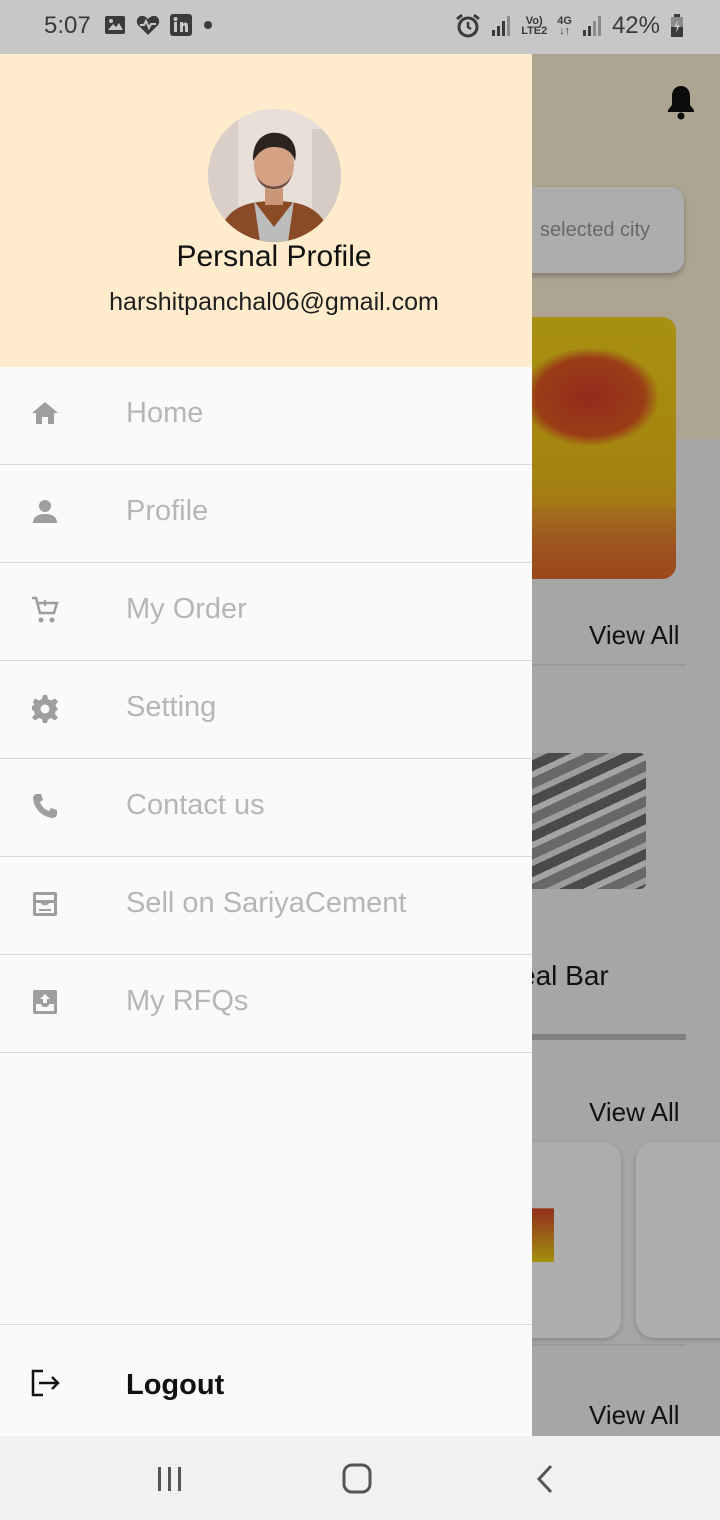  I want to click on battery-icon, so click(677, 25).